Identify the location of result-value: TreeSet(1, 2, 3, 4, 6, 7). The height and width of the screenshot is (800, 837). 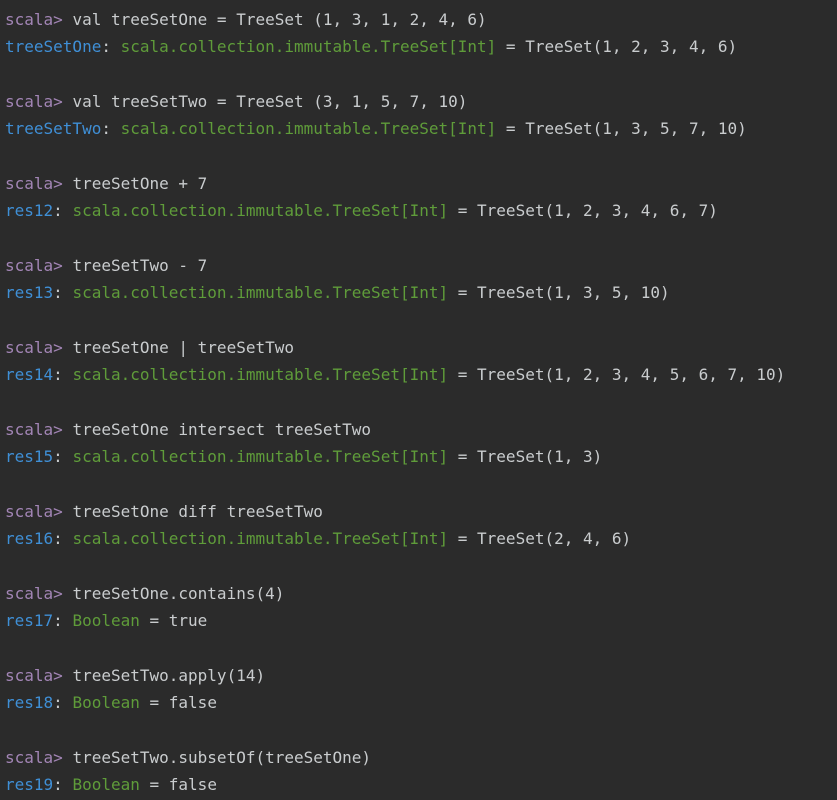
(597, 210).